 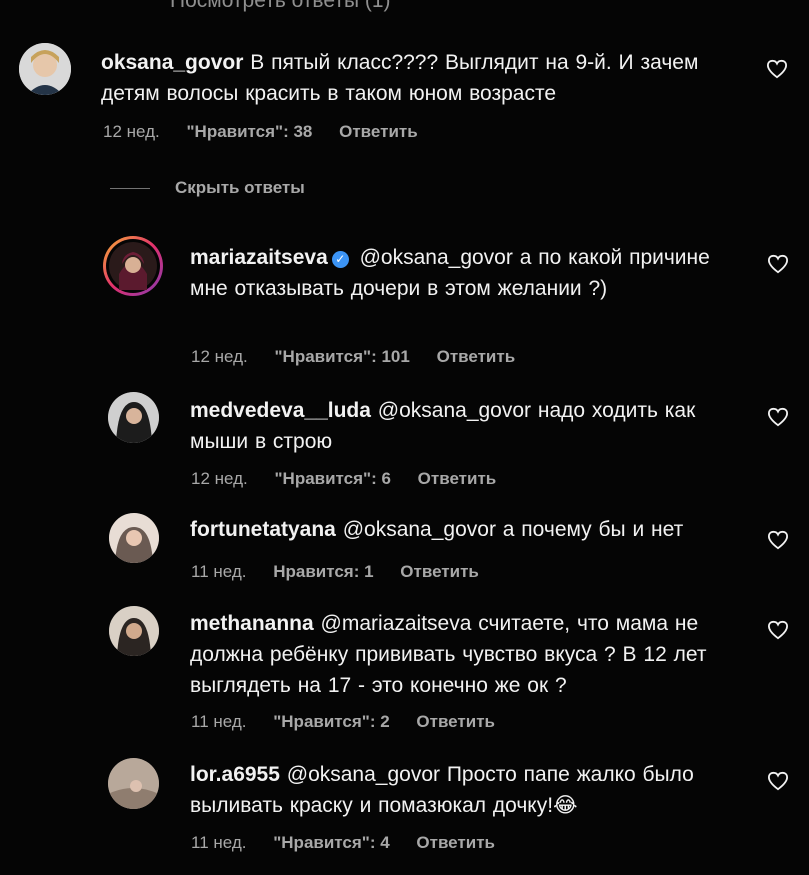 What do you see at coordinates (263, 529) in the screenshot?
I see `username: fortunetatyana` at bounding box center [263, 529].